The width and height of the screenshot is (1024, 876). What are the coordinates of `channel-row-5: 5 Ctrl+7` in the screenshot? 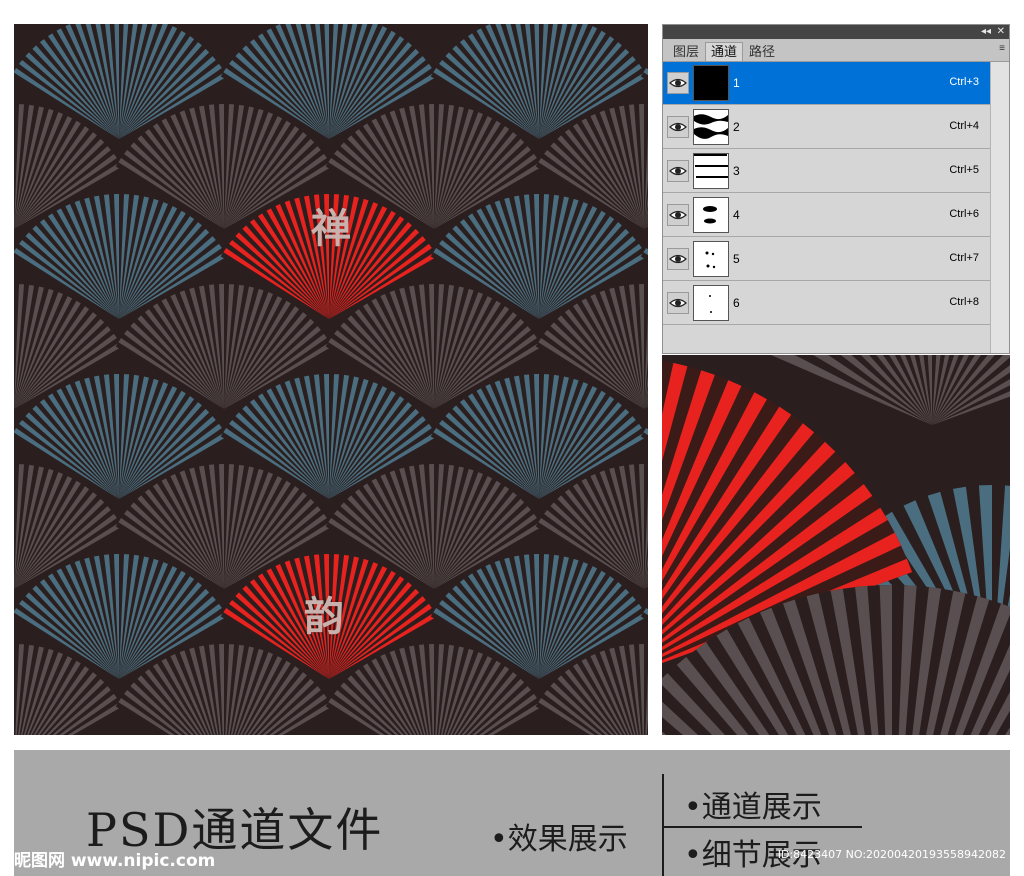 It's located at (827, 259).